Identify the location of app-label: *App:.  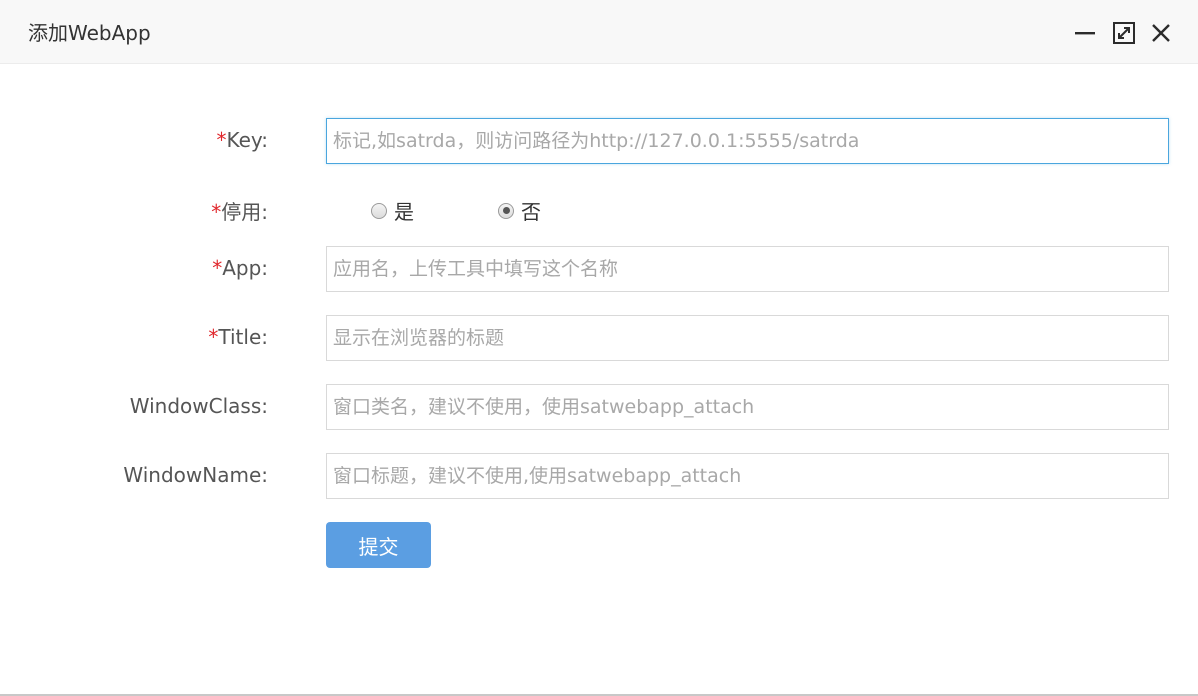
(240, 268).